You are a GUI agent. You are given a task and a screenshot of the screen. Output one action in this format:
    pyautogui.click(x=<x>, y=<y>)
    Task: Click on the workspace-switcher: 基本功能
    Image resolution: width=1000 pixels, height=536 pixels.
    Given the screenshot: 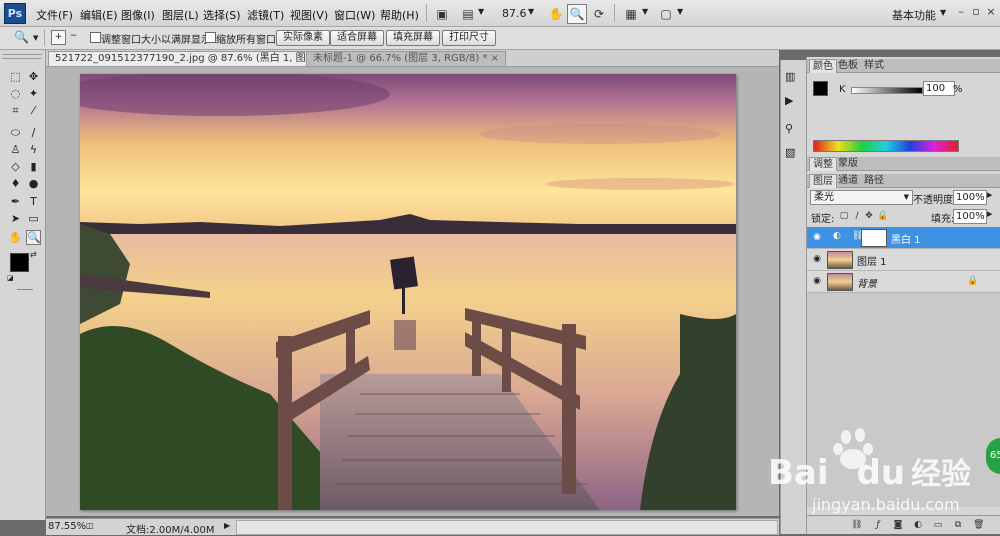 What is the action you would take?
    pyautogui.click(x=914, y=15)
    